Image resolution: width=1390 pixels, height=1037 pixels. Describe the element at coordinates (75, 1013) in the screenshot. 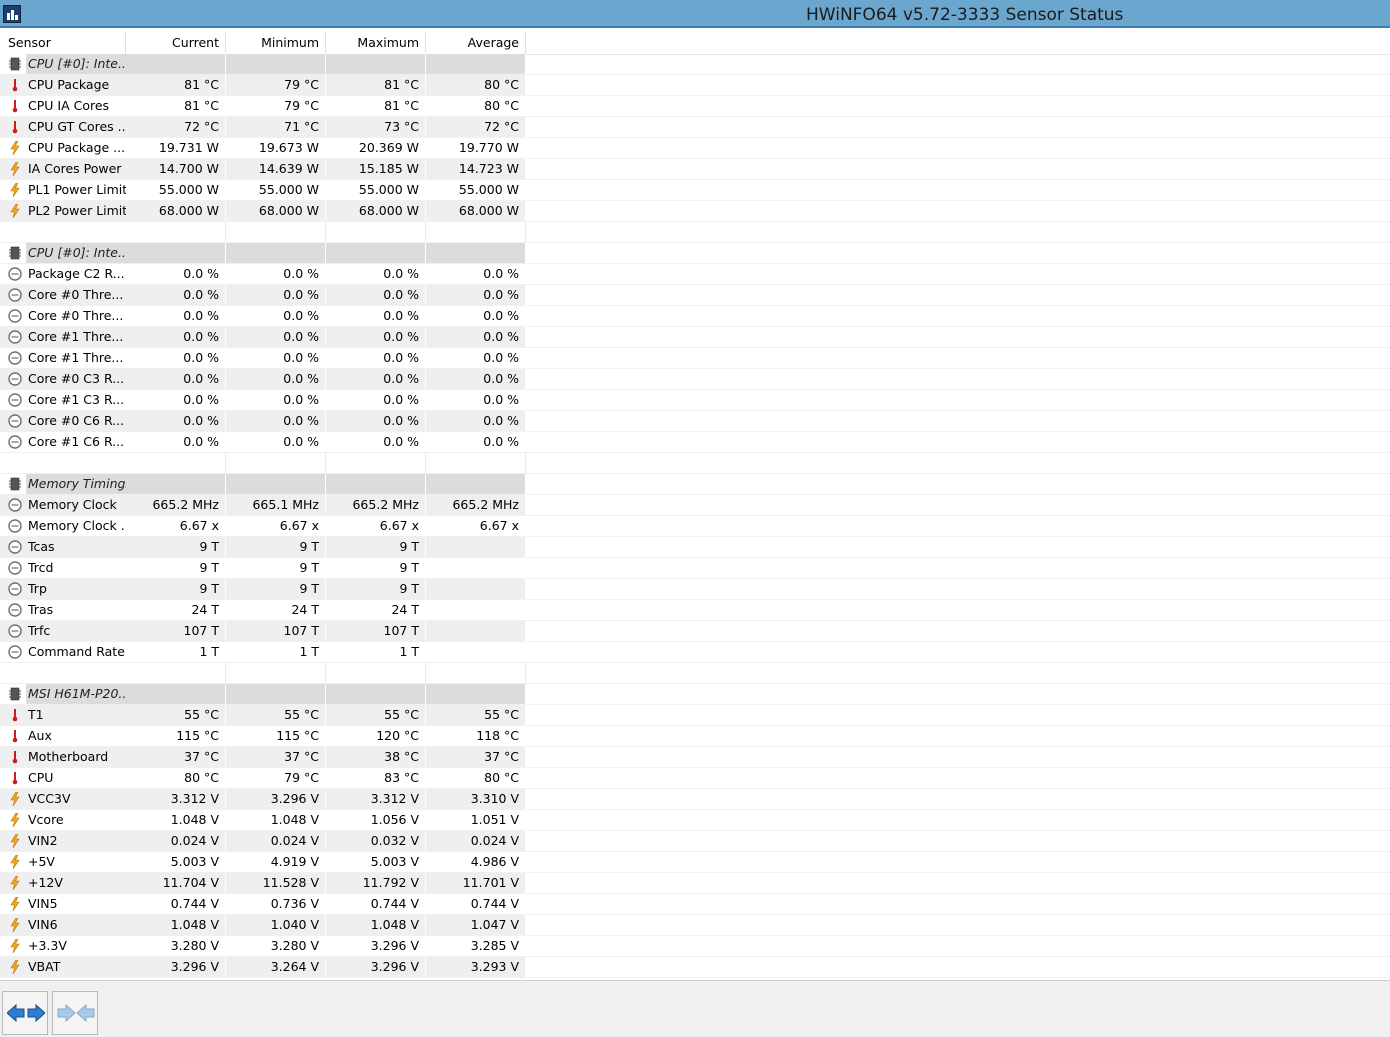

I see `reset-layout-button` at that location.